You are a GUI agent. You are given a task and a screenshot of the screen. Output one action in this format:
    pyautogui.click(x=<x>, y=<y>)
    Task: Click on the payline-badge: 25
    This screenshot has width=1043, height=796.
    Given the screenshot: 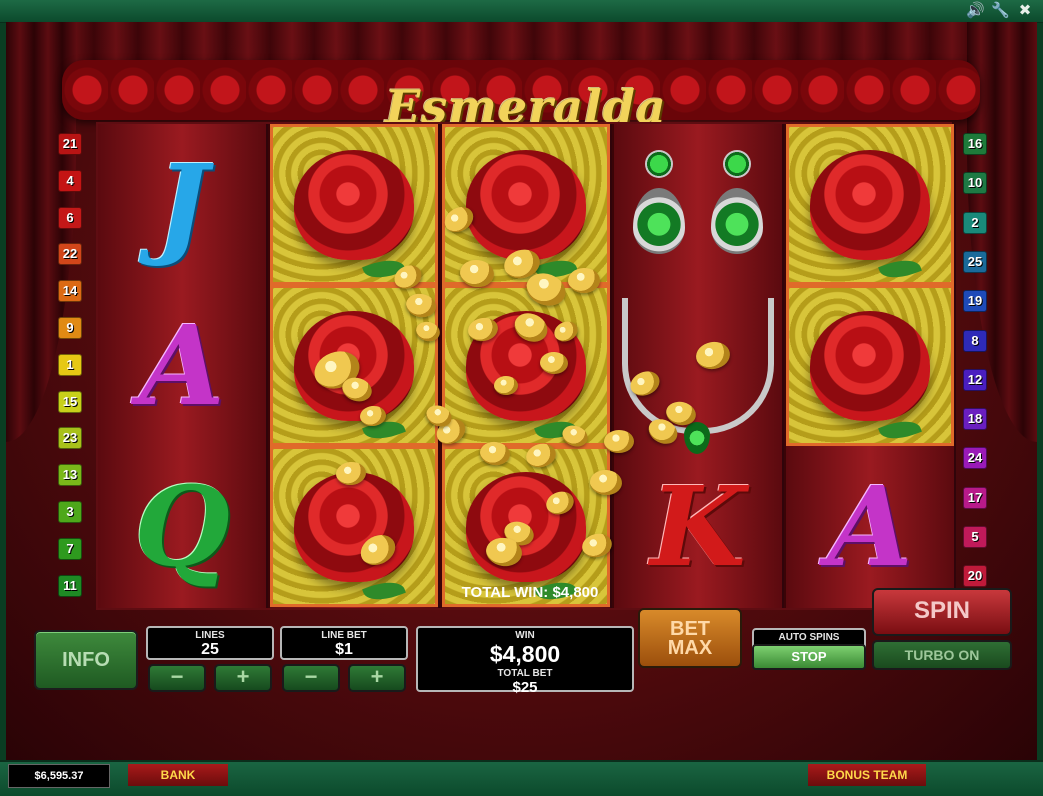 What is the action you would take?
    pyautogui.click(x=975, y=261)
    